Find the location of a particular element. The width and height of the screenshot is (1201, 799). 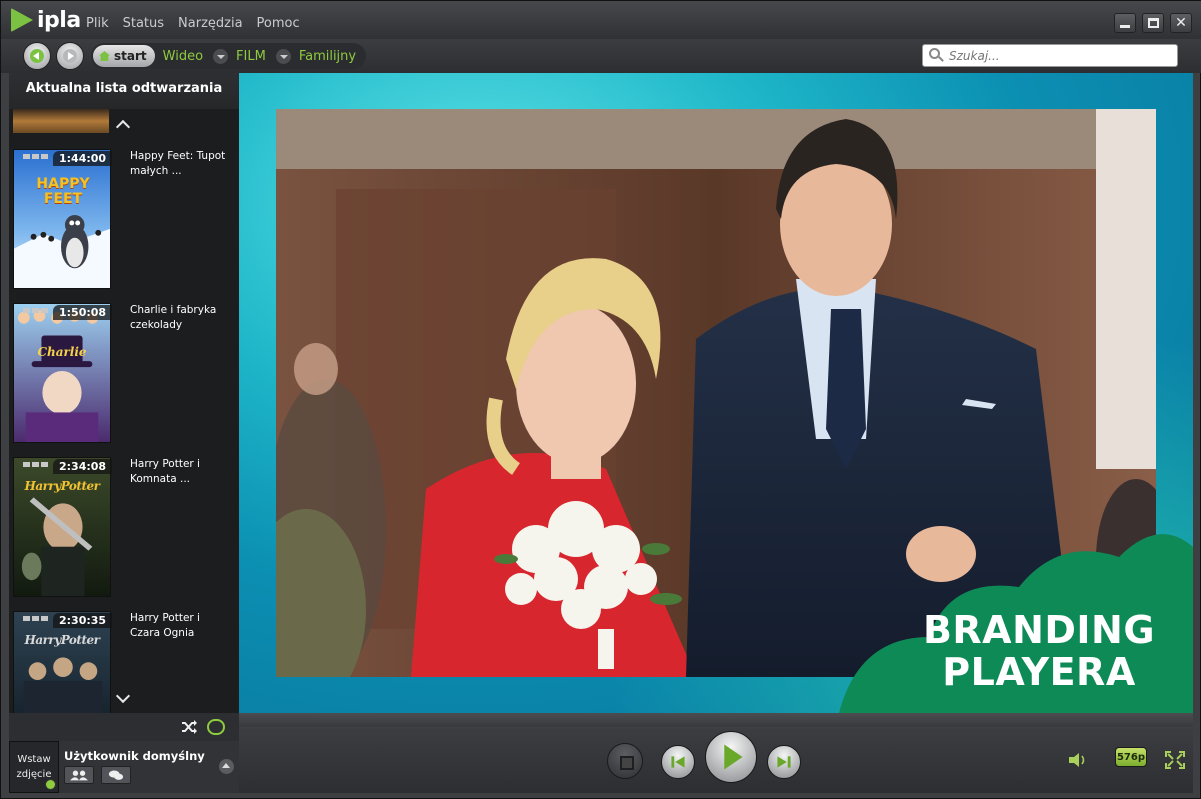

user-expand-button is located at coordinates (226, 766).